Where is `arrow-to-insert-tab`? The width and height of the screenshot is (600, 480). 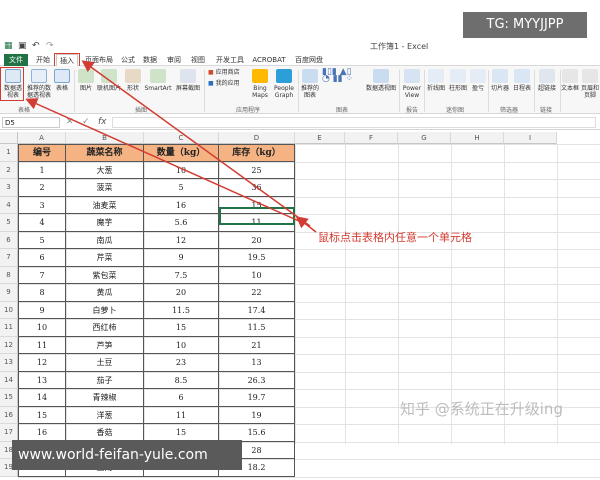
arrow-to-insert-tab is located at coordinates (196, 143).